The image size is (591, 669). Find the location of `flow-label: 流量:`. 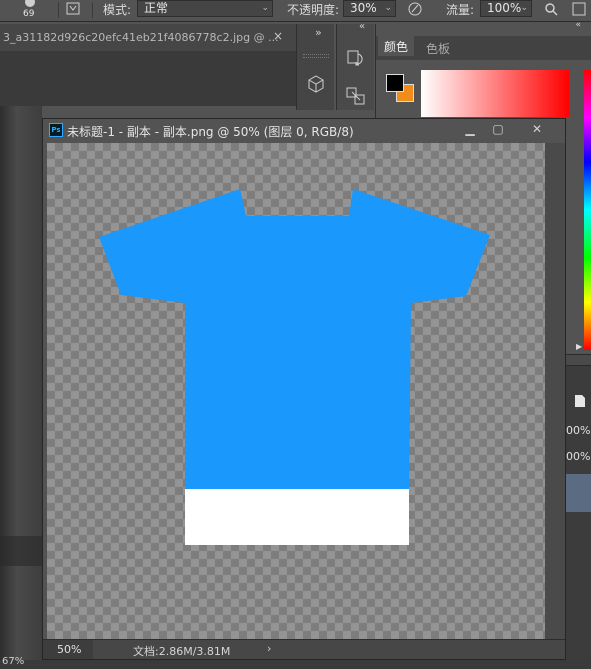

flow-label: 流量: is located at coordinates (460, 10).